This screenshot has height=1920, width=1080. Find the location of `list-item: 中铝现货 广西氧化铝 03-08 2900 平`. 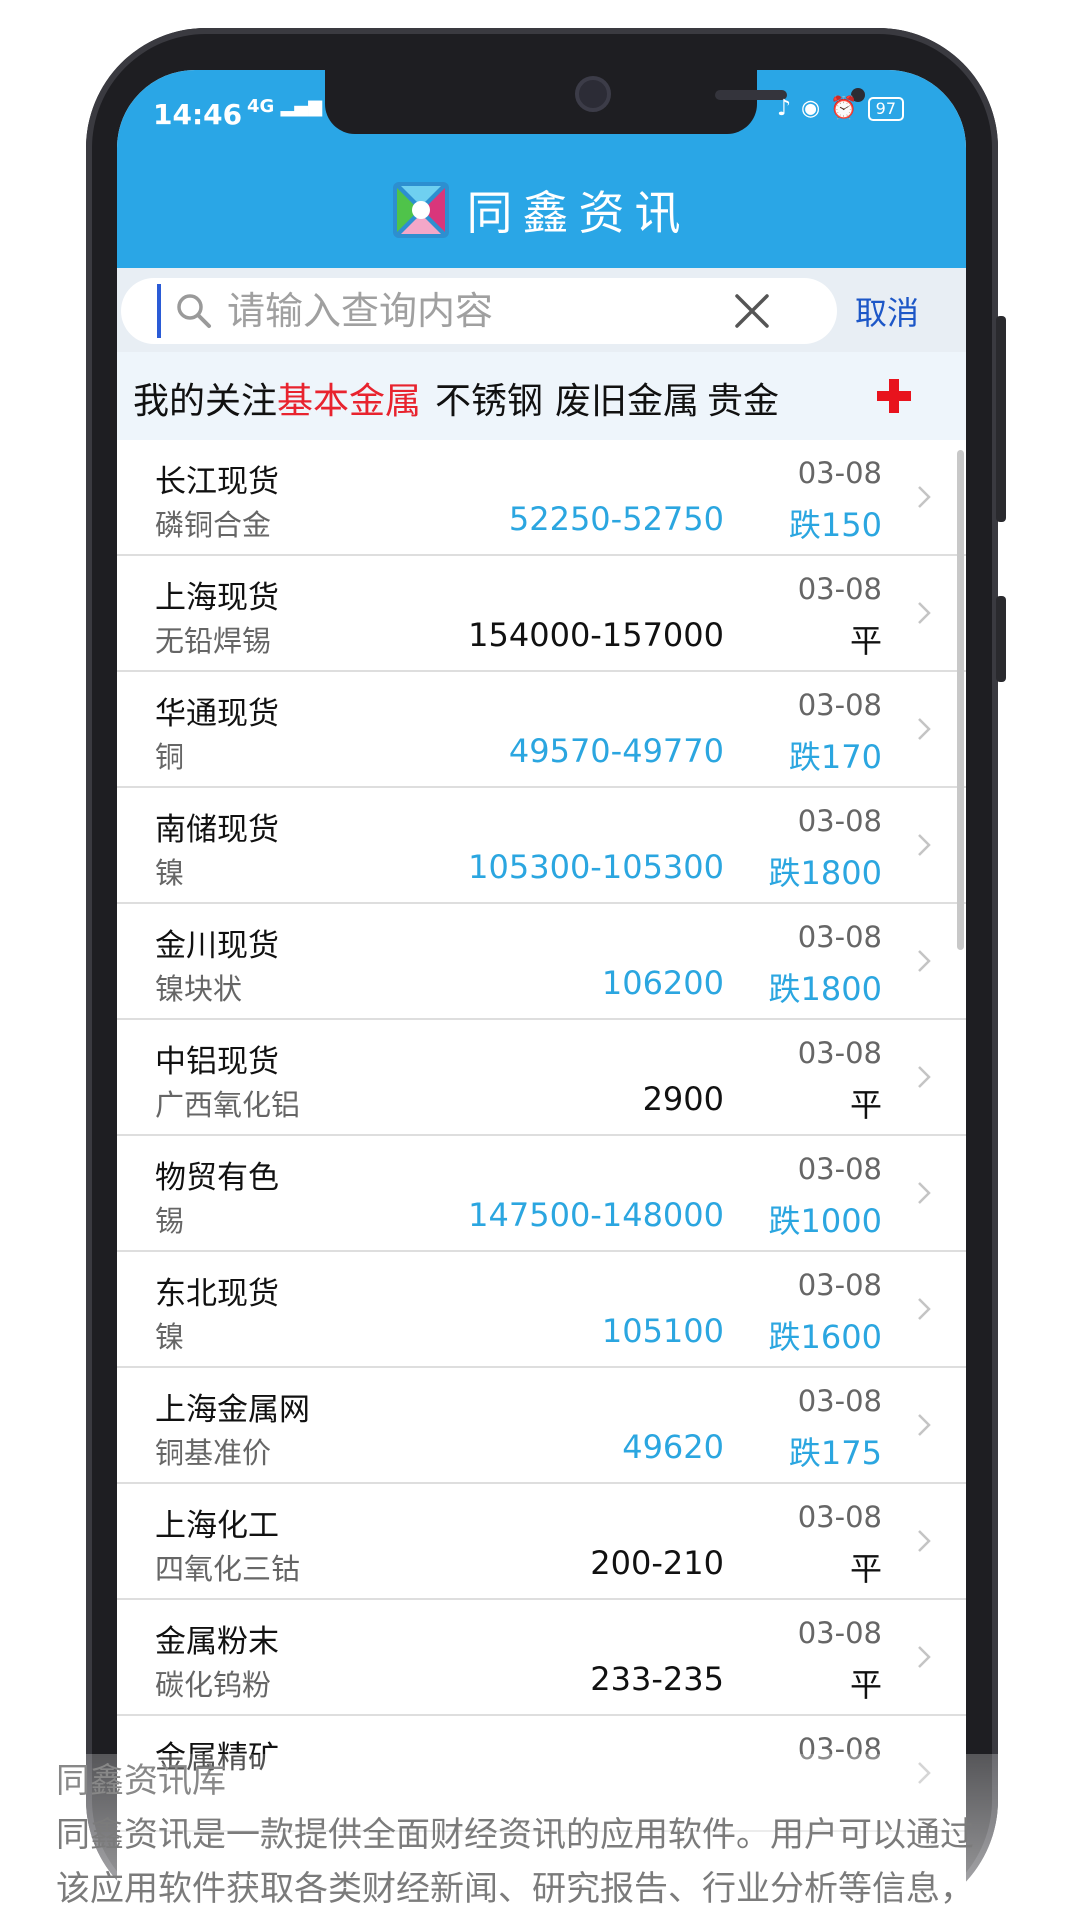

list-item: 中铝现货 广西氧化铝 03-08 2900 平 is located at coordinates (541, 1078).